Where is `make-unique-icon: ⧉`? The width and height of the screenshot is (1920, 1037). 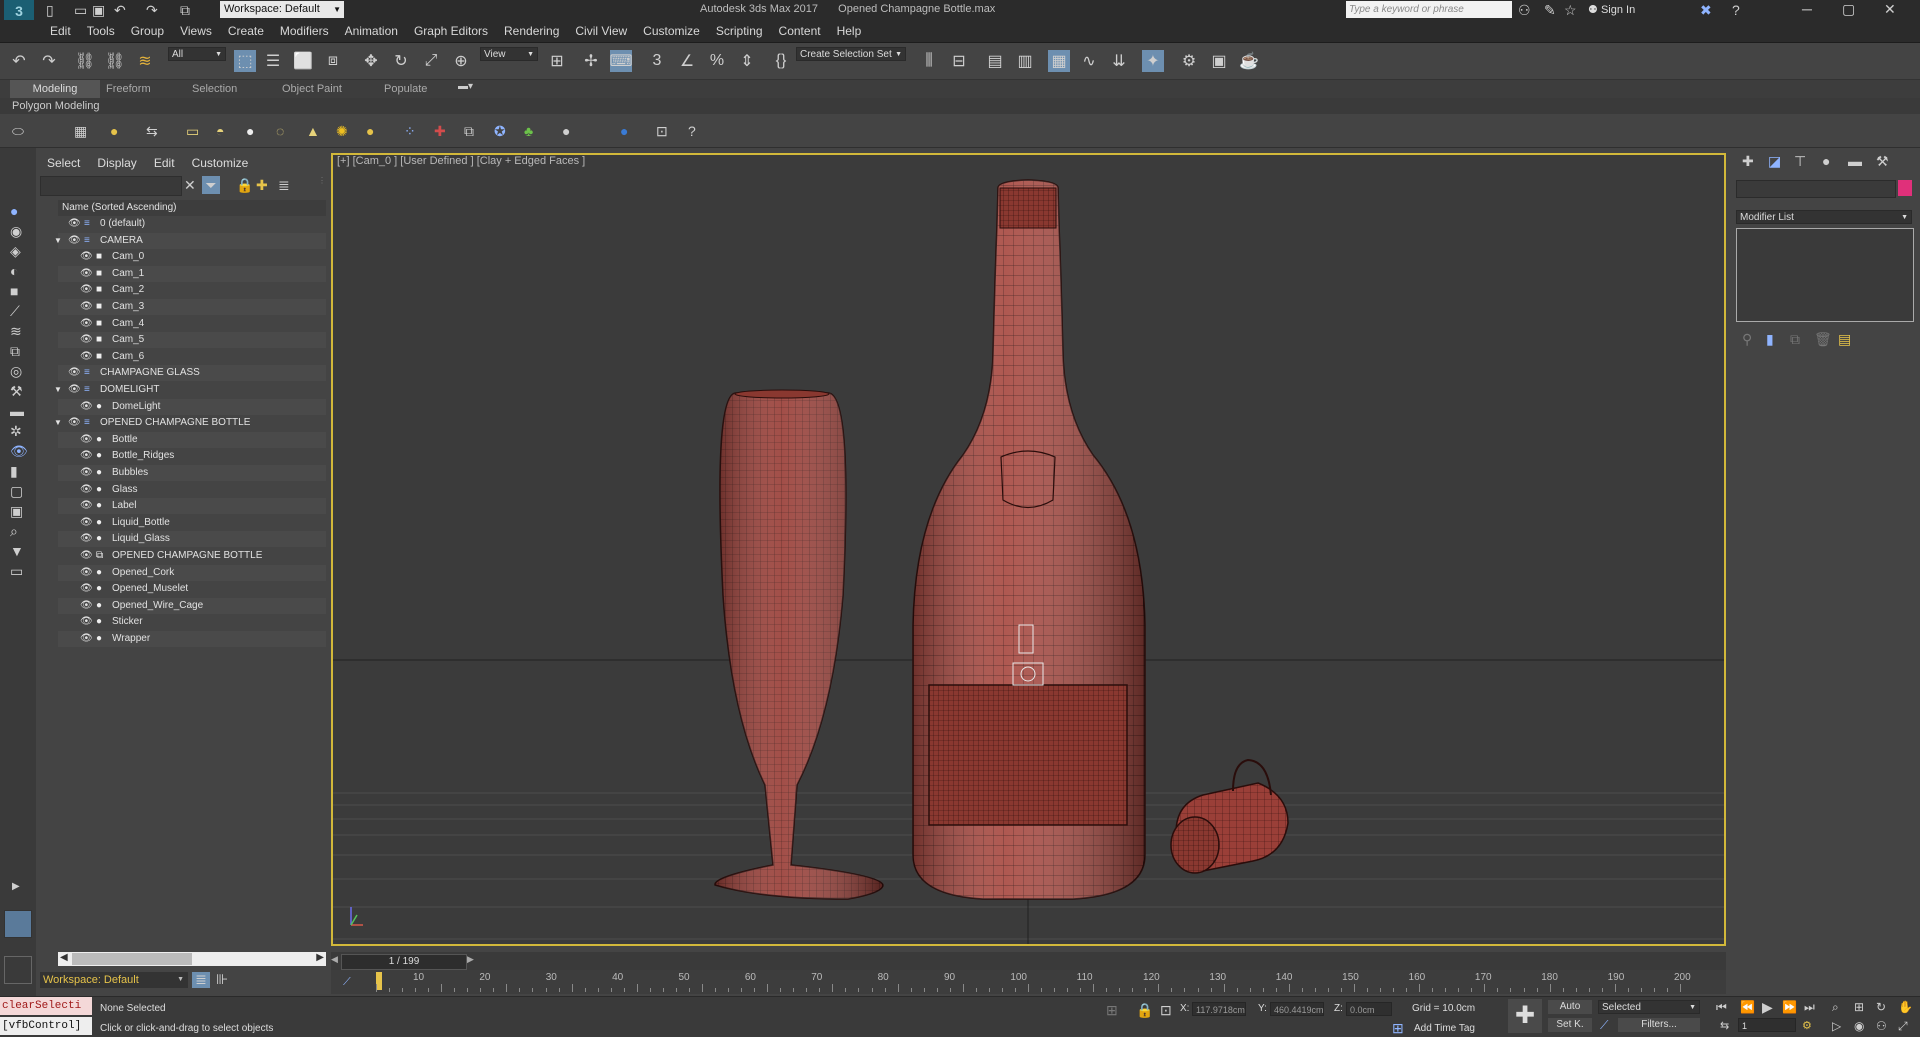
make-unique-icon: ⧉ is located at coordinates (1795, 339).